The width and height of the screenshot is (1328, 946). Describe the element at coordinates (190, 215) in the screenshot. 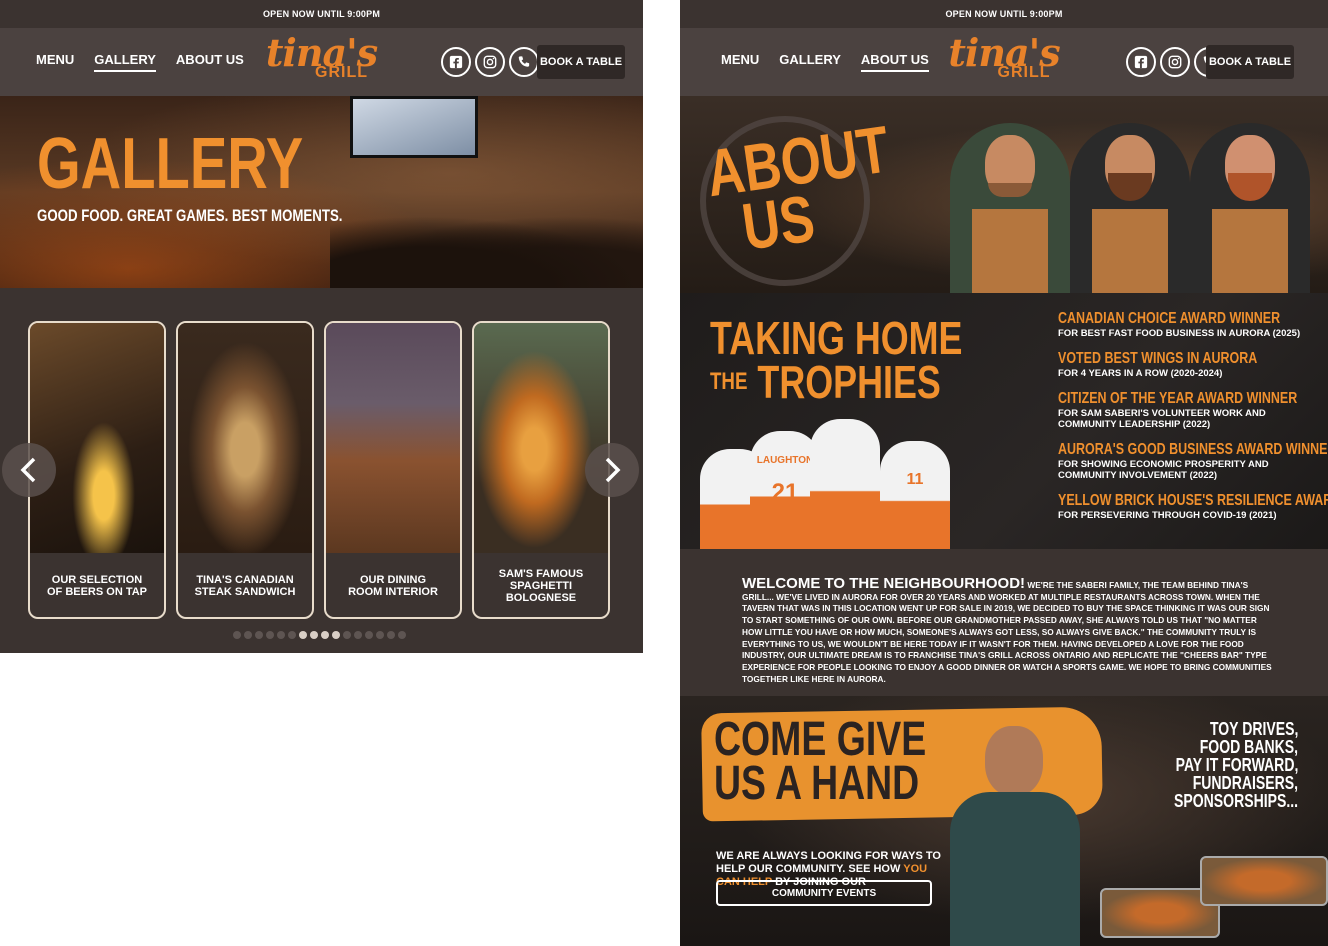

I see `gallery-subtitle: GOOD FOOD. GREAT GAMES. BEST MOMENTS.` at that location.